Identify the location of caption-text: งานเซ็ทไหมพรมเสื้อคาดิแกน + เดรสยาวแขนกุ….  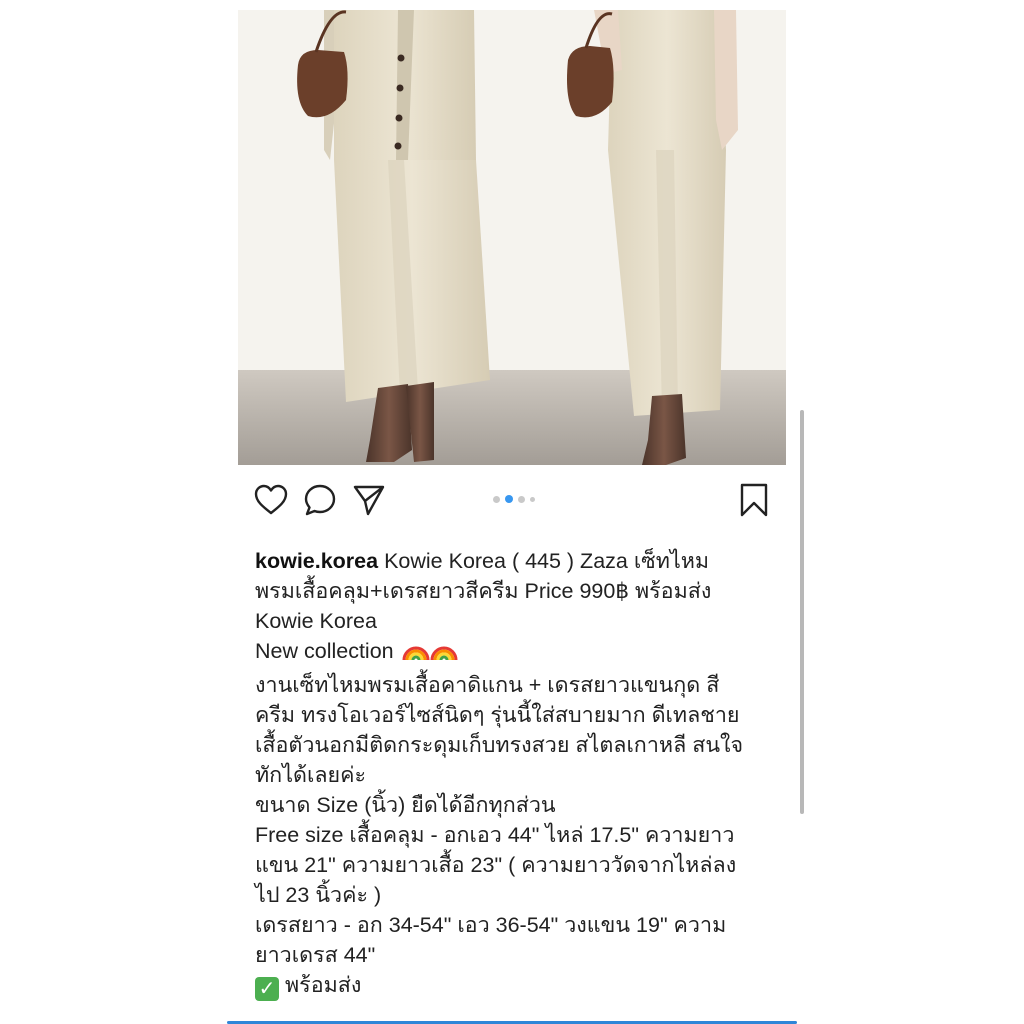
(487, 685).